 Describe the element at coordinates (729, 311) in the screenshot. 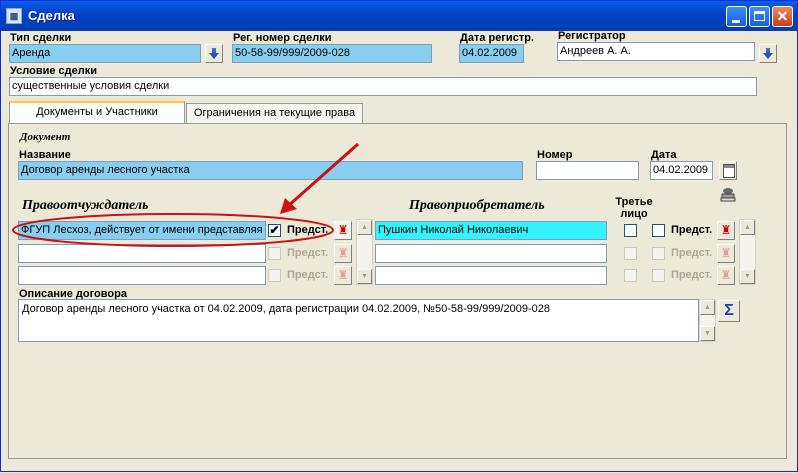

I see `sigma-icon: Σ` at that location.